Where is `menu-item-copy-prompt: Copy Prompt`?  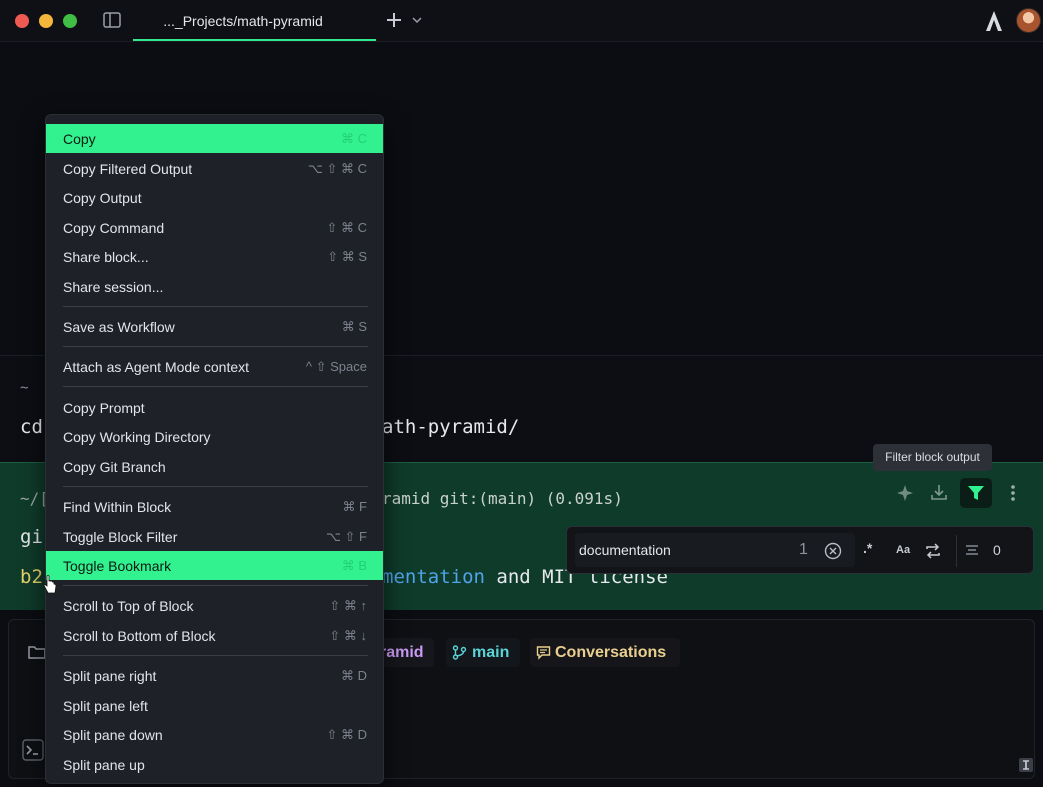 menu-item-copy-prompt: Copy Prompt is located at coordinates (214, 407).